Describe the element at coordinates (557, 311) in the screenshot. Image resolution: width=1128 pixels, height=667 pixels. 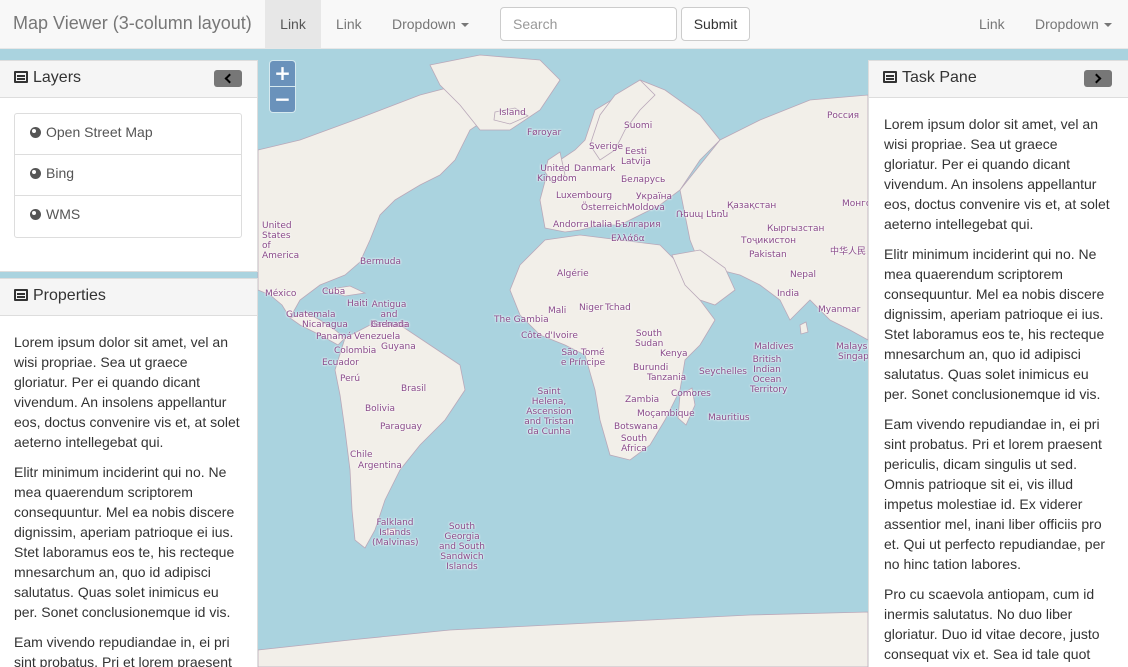
I see `map-label: Mali` at that location.